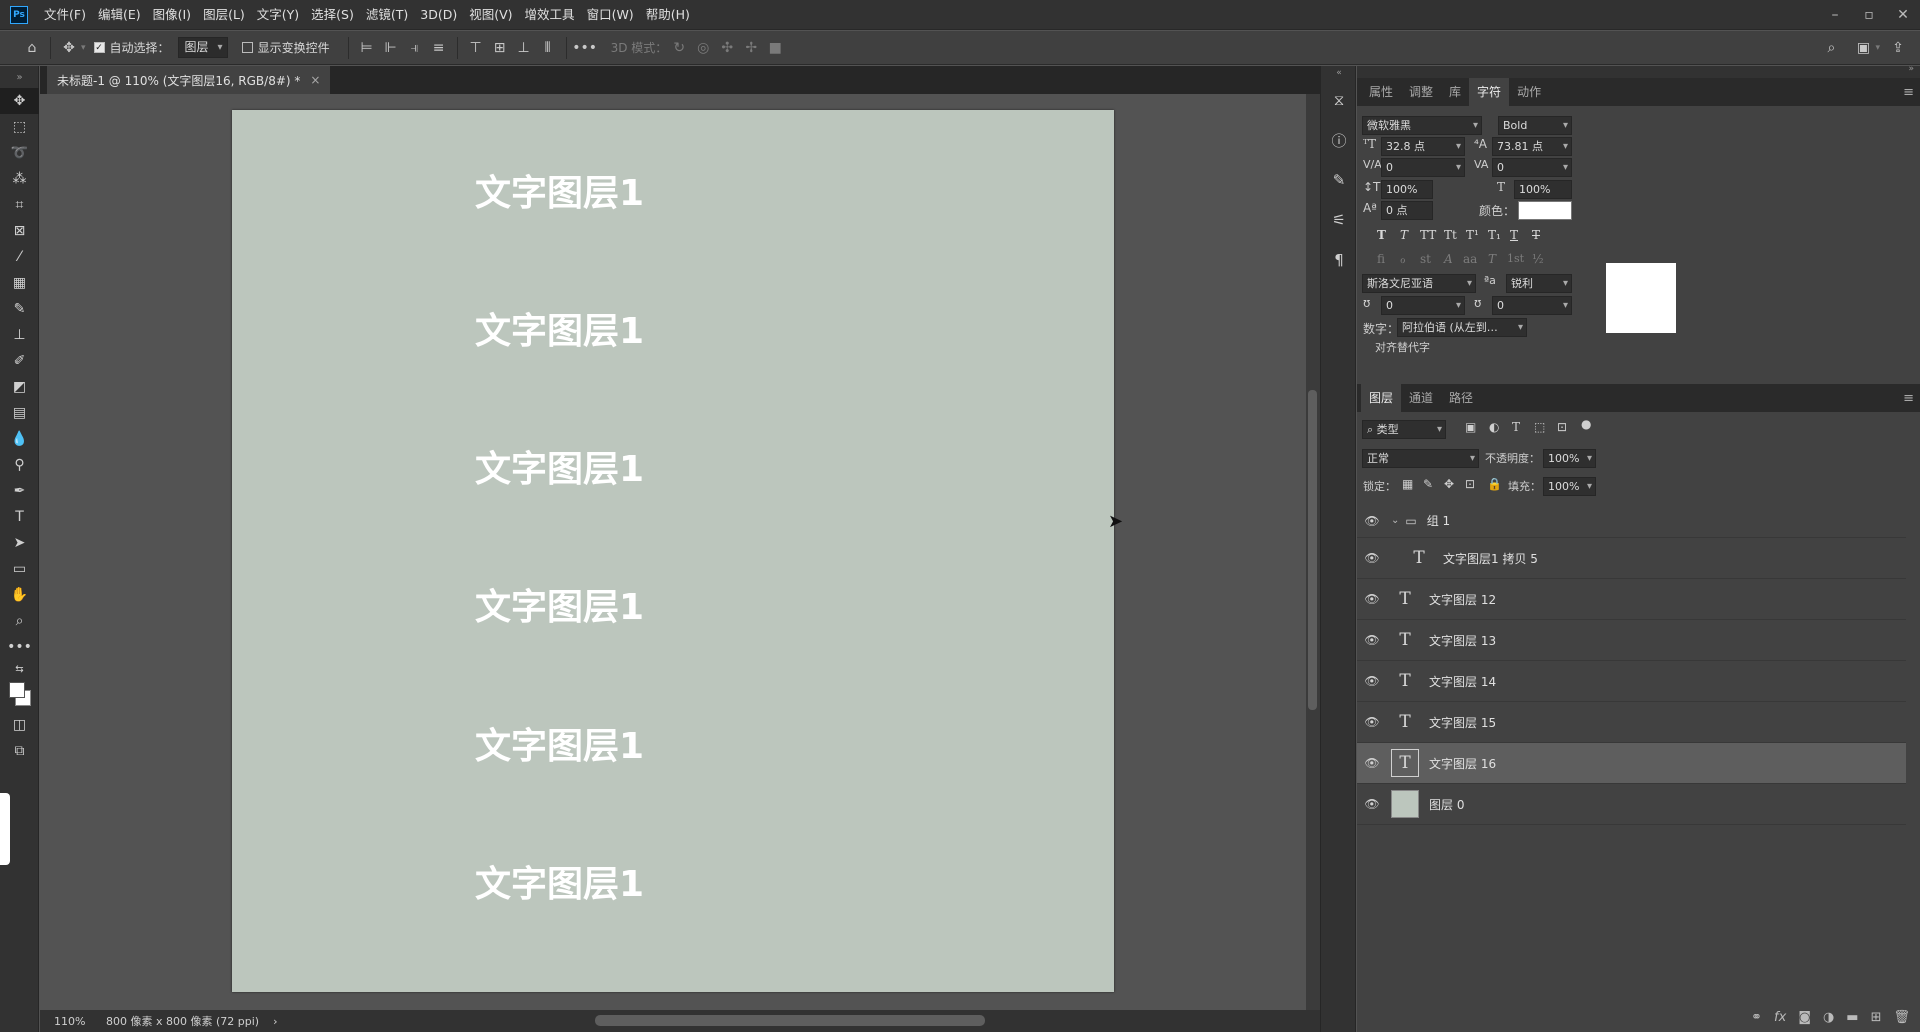 This screenshot has height=1032, width=1920. Describe the element at coordinates (1901, 1017) in the screenshot. I see `trash-icon: 🗑` at that location.